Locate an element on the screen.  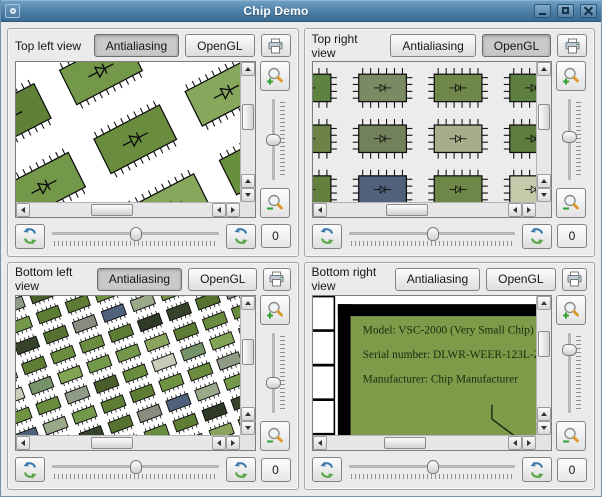
window-menu-icon is located at coordinates (12, 10).